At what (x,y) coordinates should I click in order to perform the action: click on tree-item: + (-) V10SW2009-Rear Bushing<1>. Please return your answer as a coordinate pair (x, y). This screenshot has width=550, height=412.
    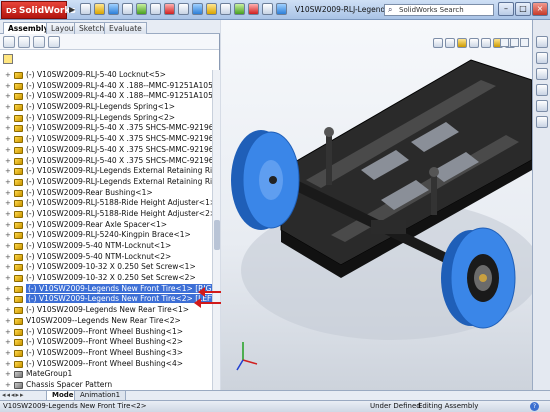
    Looking at the image, I should click on (106, 193).